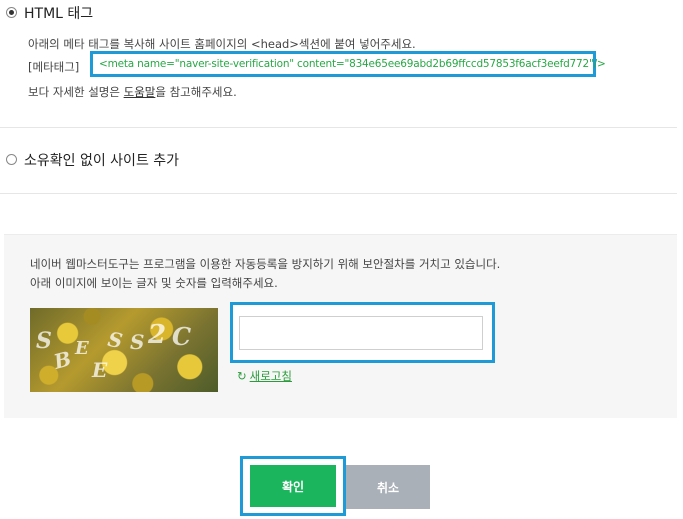  What do you see at coordinates (11, 12) in the screenshot?
I see `html-tag-radio` at bounding box center [11, 12].